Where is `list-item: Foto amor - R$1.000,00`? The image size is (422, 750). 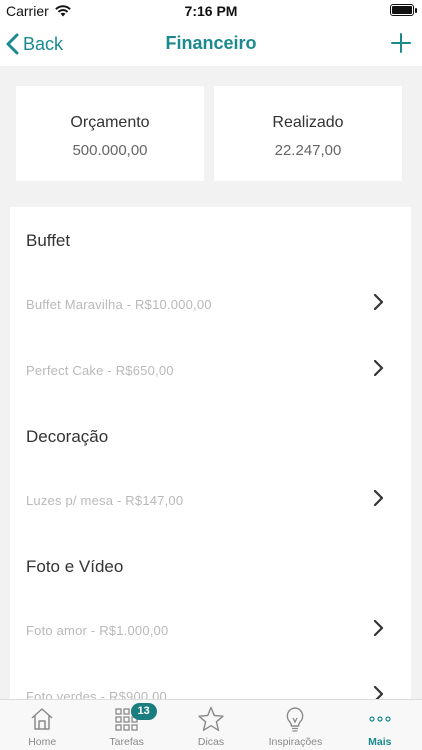
list-item: Foto amor - R$1.000,00 is located at coordinates (210, 631).